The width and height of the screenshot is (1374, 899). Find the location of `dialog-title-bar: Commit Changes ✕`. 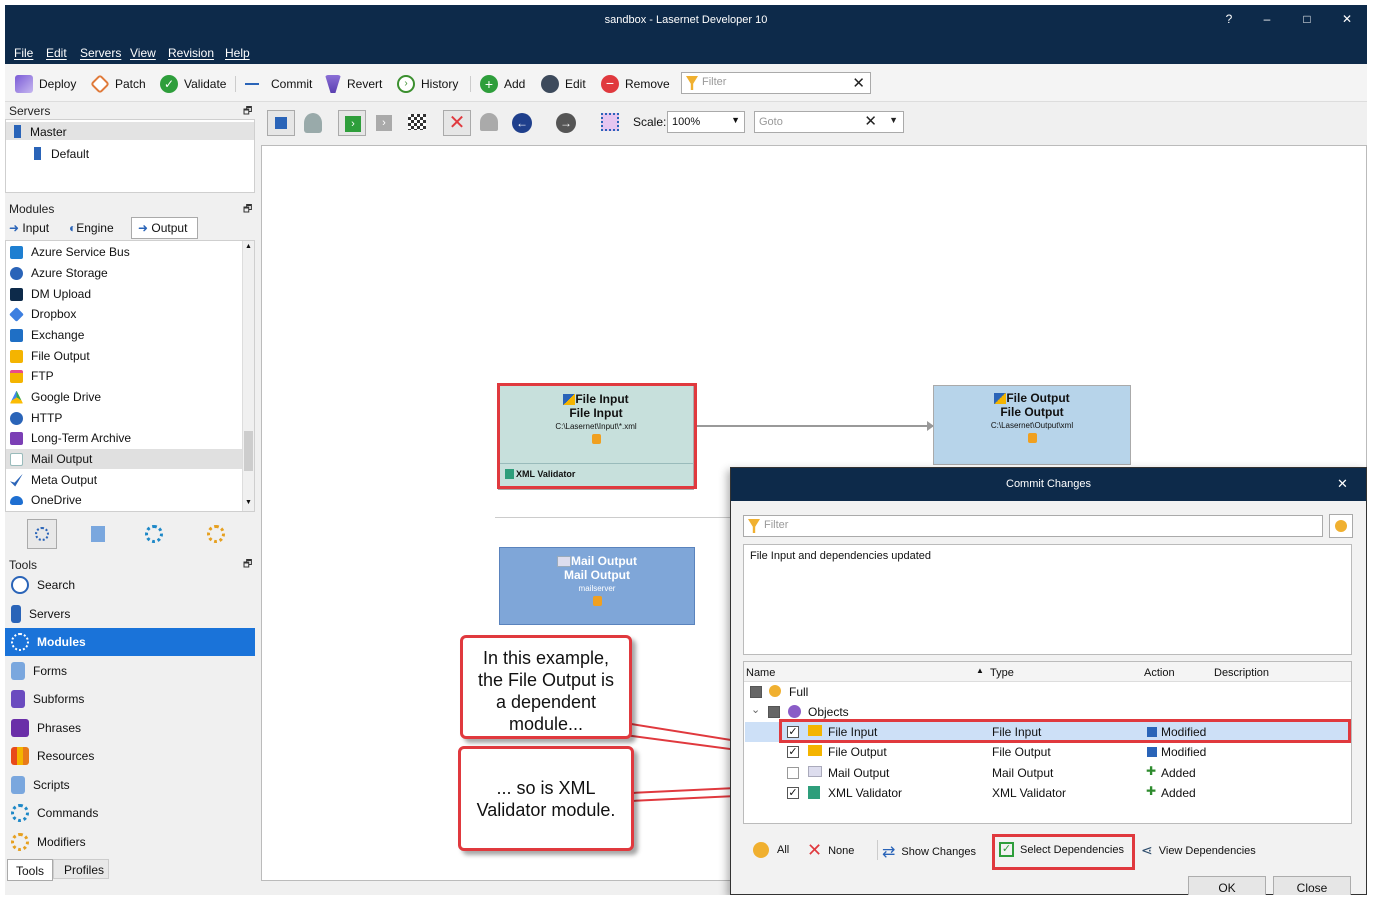

dialog-title-bar: Commit Changes ✕ is located at coordinates (1048, 484).